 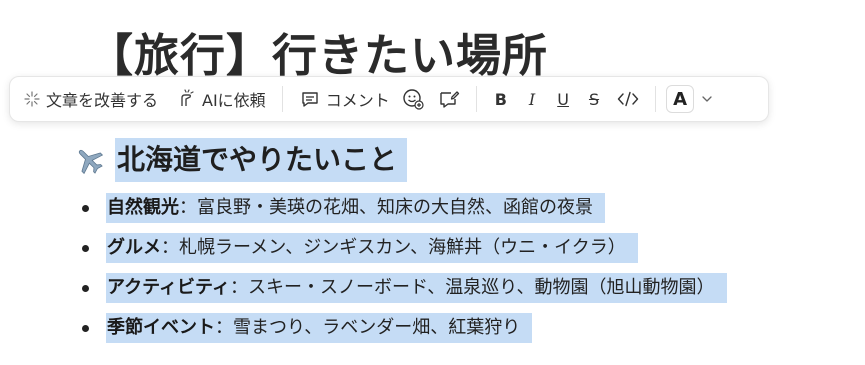 I want to click on bold-glyph: B, so click(x=500, y=99).